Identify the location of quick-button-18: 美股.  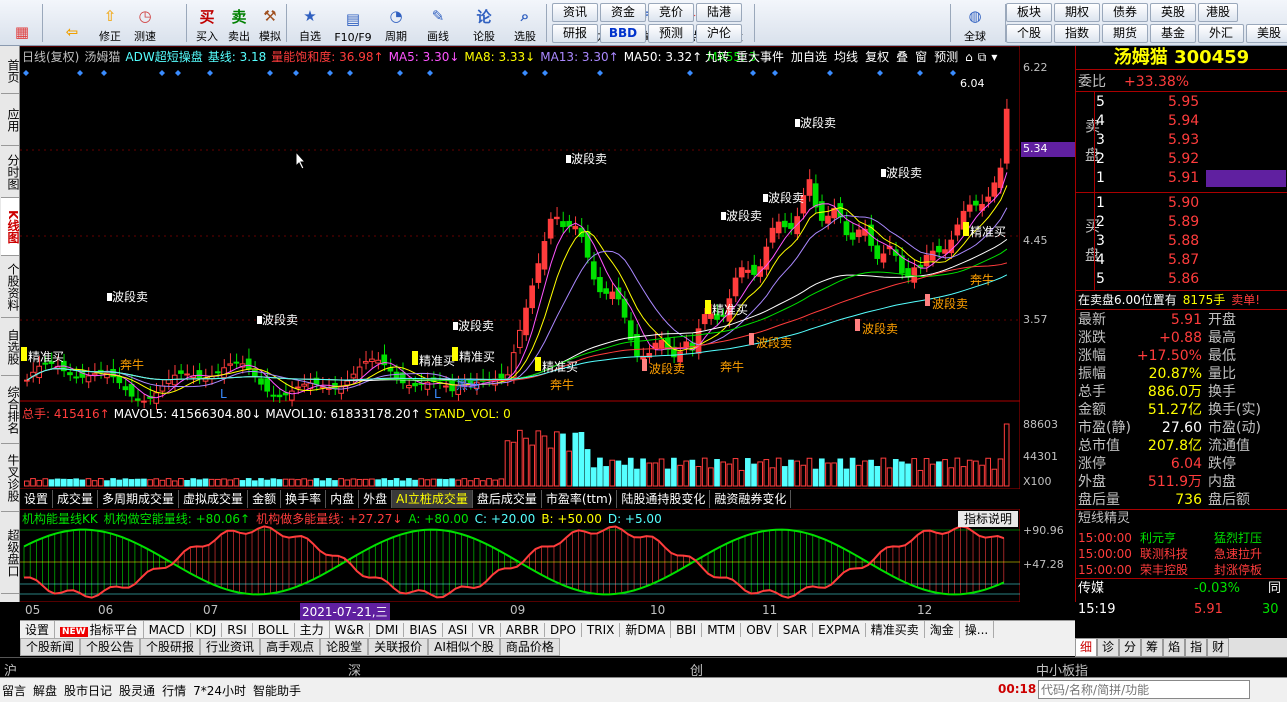
(1266, 33).